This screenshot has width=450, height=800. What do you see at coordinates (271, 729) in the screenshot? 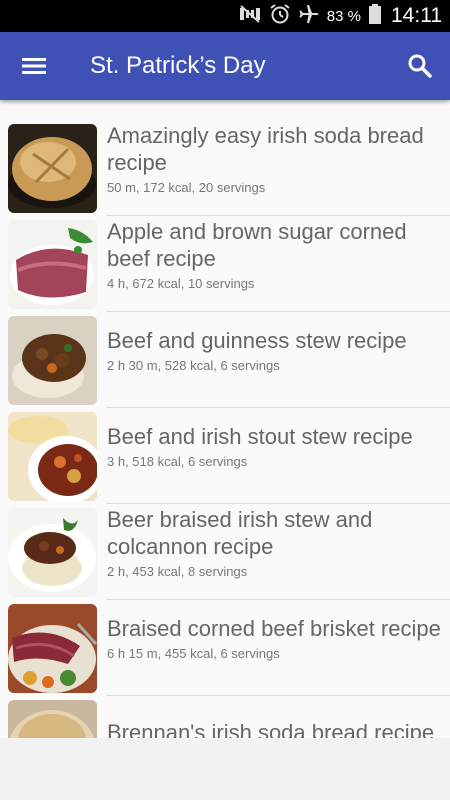
I see `recipe-title: Brennan's irish soda bread recipe` at bounding box center [271, 729].